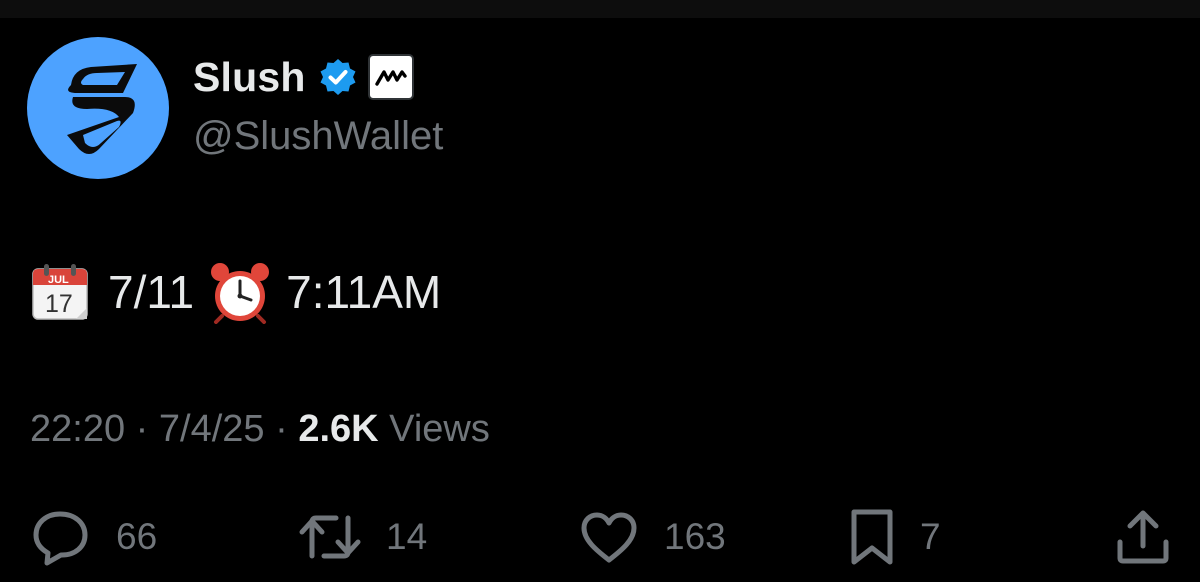 The height and width of the screenshot is (582, 1200). What do you see at coordinates (102, 109) in the screenshot?
I see `slush-logo-icon` at bounding box center [102, 109].